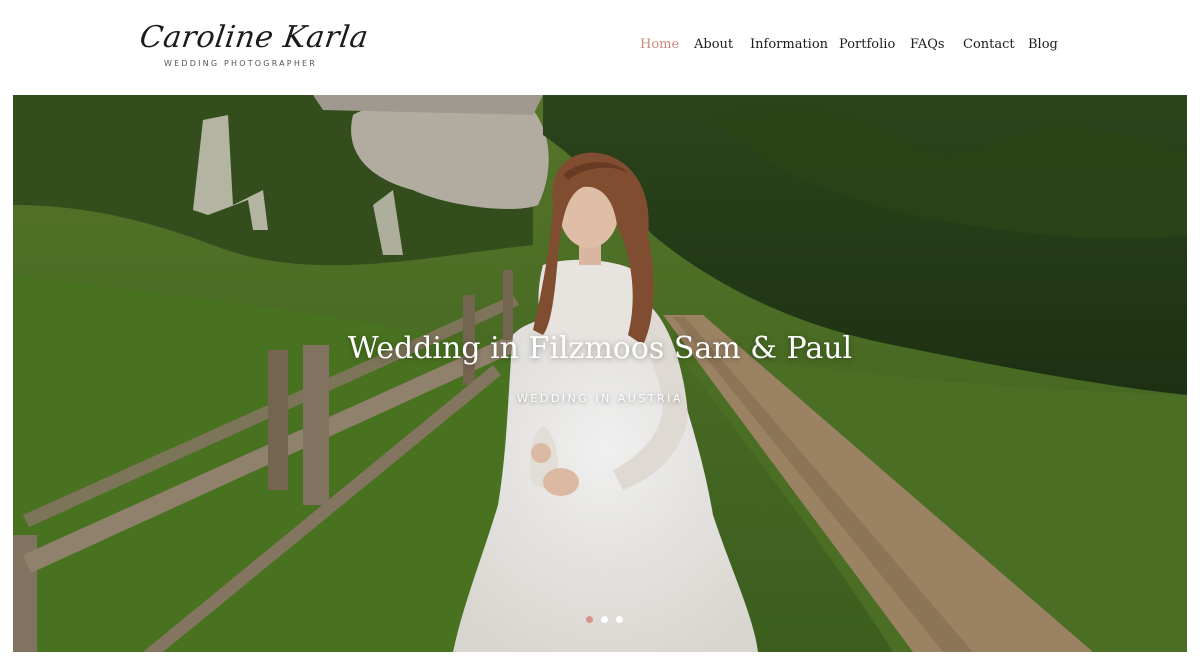 The width and height of the screenshot is (1200, 664). What do you see at coordinates (867, 44) in the screenshot?
I see `nav-portfolio: Portfolio` at bounding box center [867, 44].